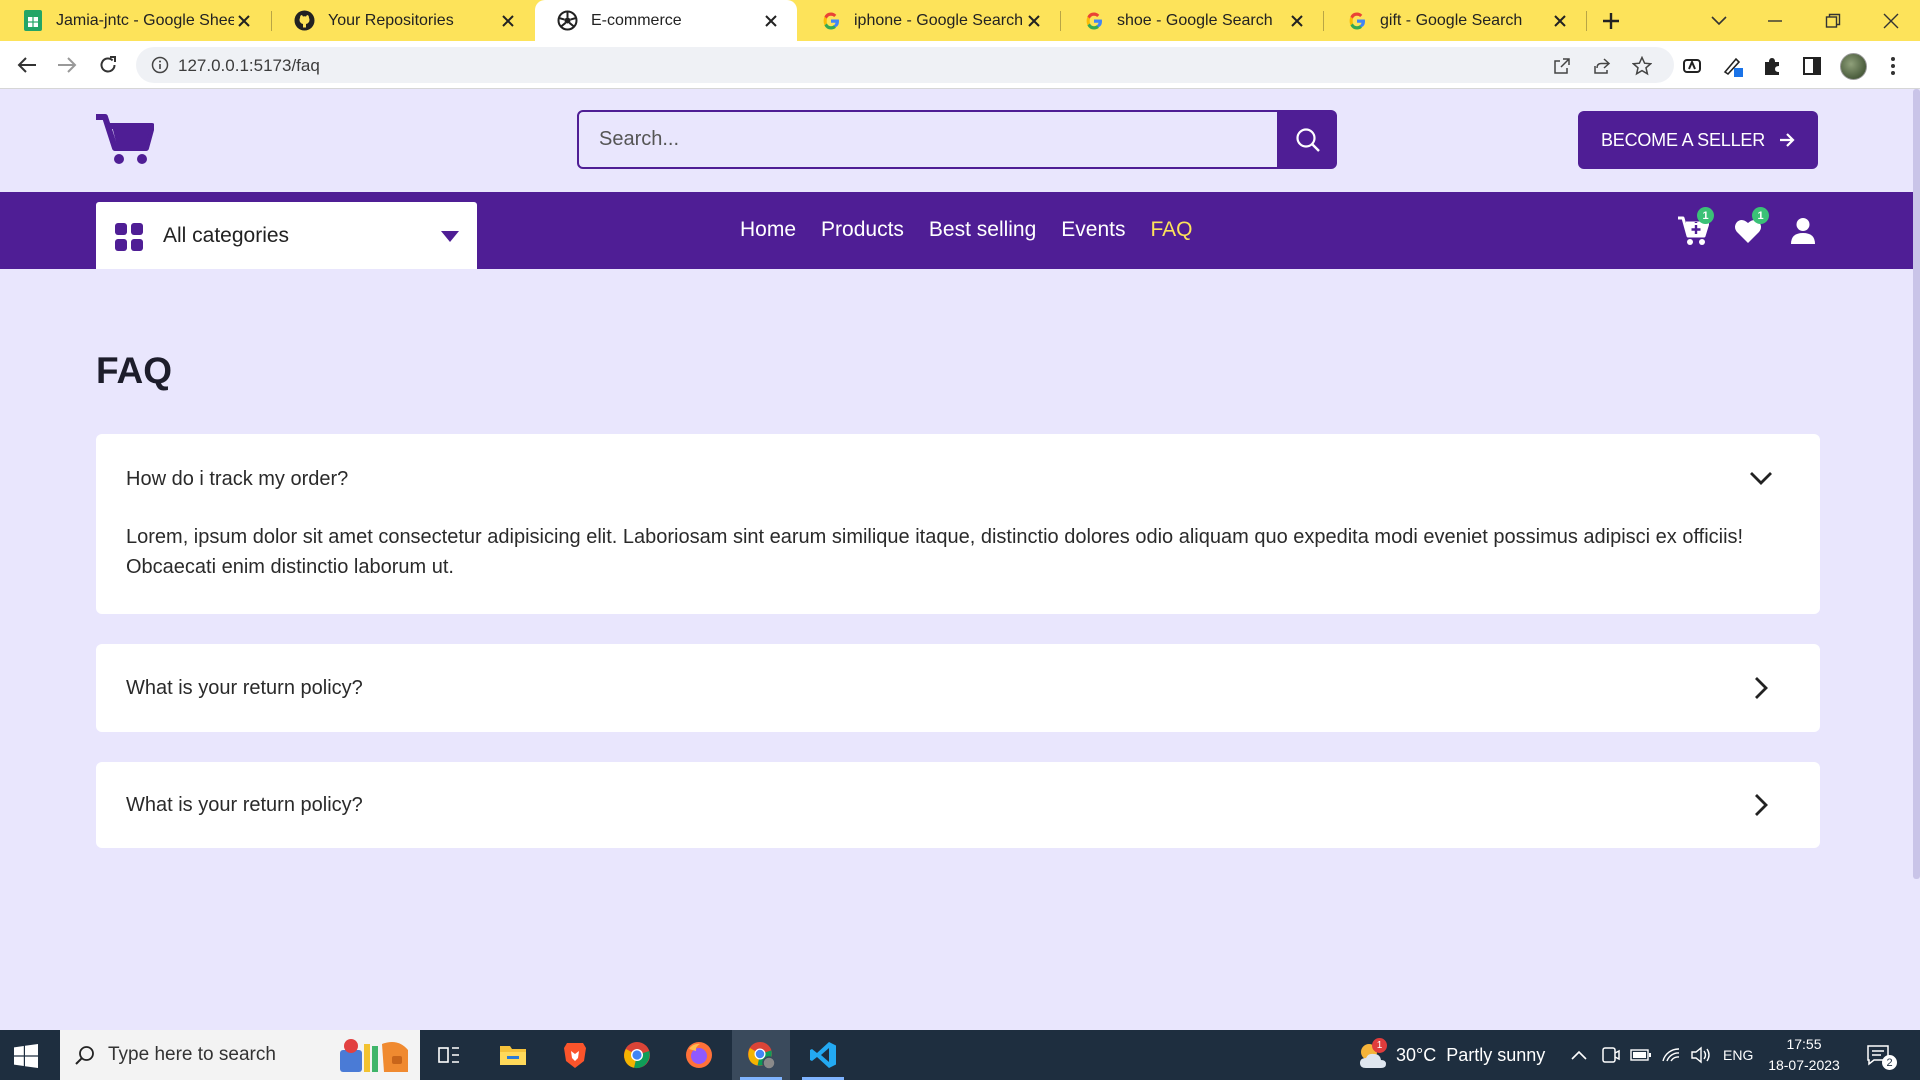 This screenshot has width=1920, height=1080. What do you see at coordinates (237, 479) in the screenshot?
I see `faq-question: How do i track my order?` at bounding box center [237, 479].